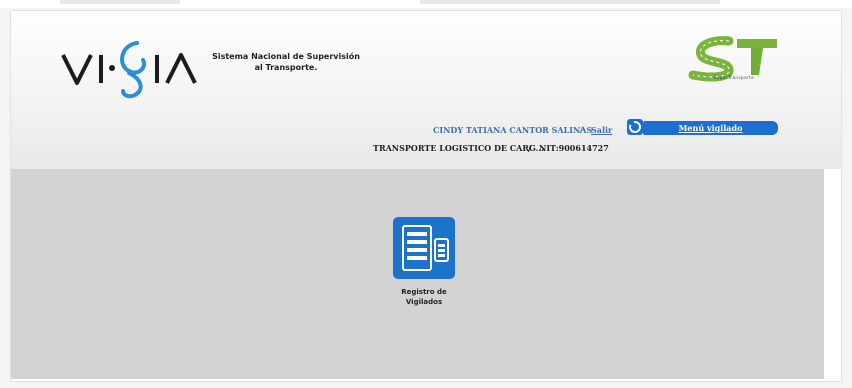 The height and width of the screenshot is (388, 852). Describe the element at coordinates (710, 128) in the screenshot. I see `menu-vigilado-button: Menú vigilado` at that location.